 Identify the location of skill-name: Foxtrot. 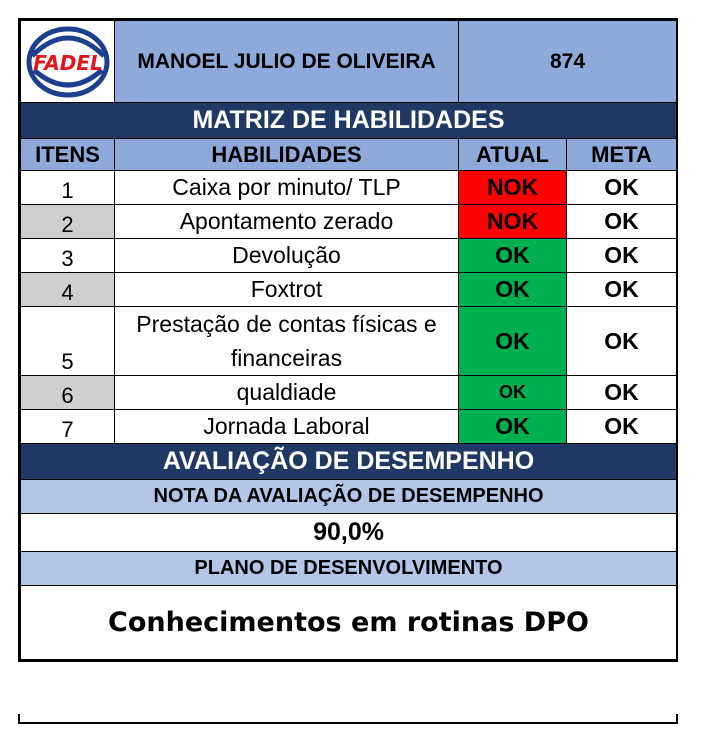
(286, 289).